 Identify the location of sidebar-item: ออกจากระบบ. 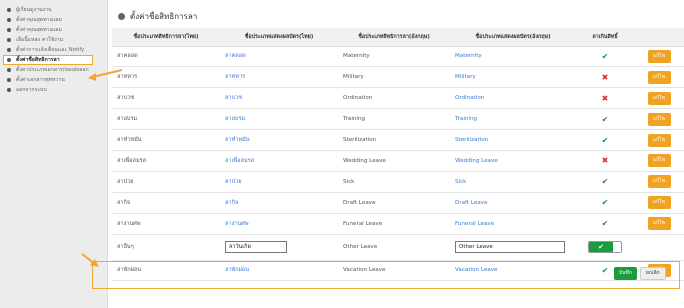
(53, 90).